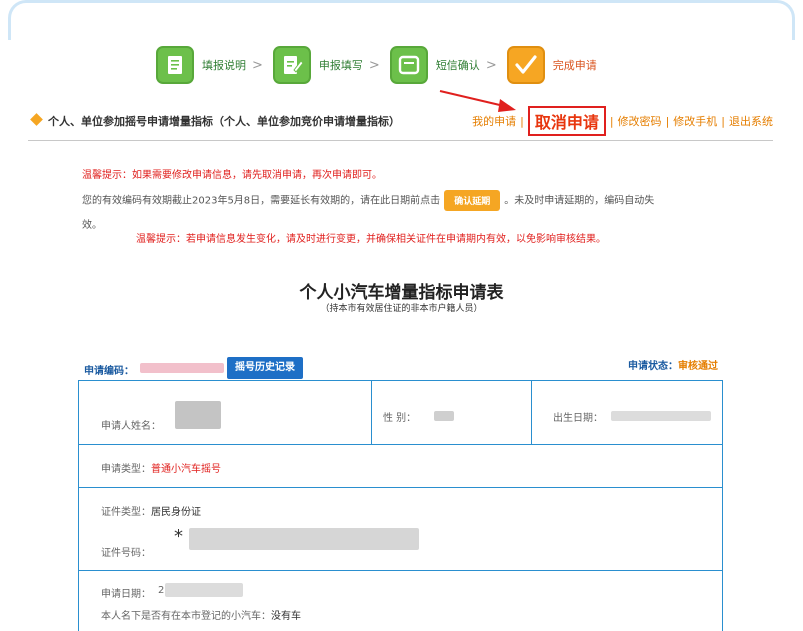 The image size is (803, 631). Describe the element at coordinates (131, 426) in the screenshot. I see `name-label: 申请人姓名：` at that location.